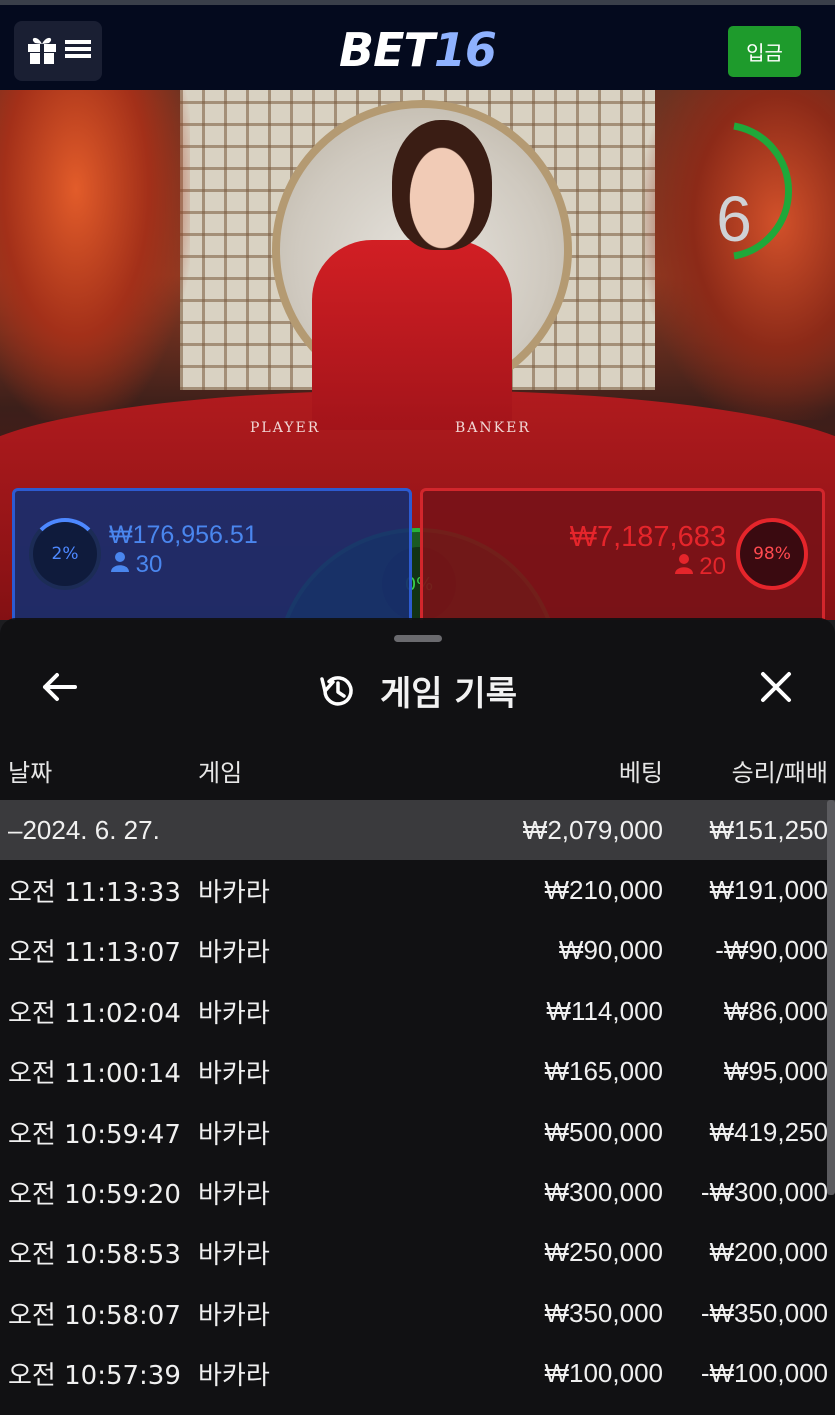 The image size is (835, 1415). I want to click on player-percent: 2%, so click(65, 554).